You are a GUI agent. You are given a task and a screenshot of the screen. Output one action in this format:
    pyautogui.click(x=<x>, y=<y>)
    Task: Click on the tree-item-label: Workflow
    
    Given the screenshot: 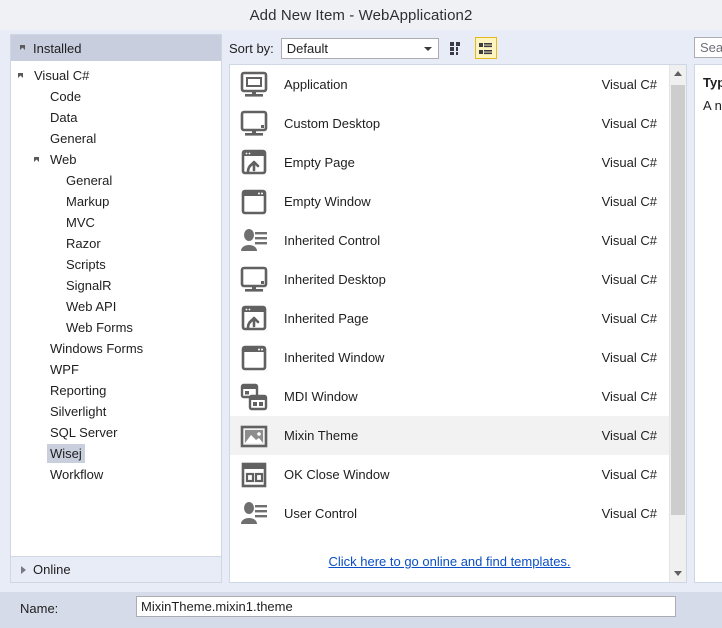 What is the action you would take?
    pyautogui.click(x=77, y=474)
    